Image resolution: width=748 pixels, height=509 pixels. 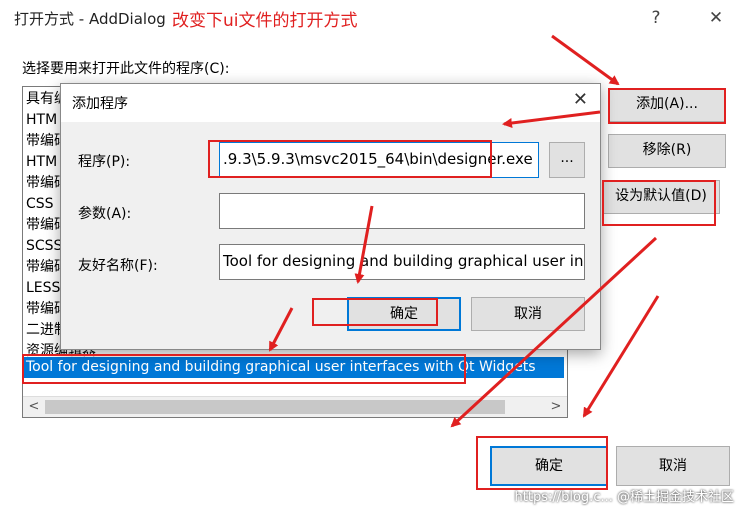 What do you see at coordinates (624, 497) in the screenshot?
I see `watermark: https://blog.c... @稀土掘金技术社区` at bounding box center [624, 497].